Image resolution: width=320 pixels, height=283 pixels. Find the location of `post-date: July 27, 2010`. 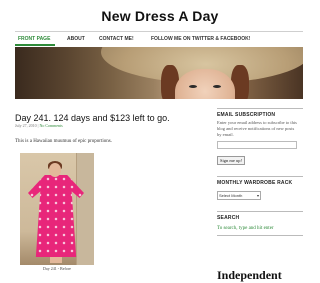

post-date: July 27, 2010 is located at coordinates (26, 125).